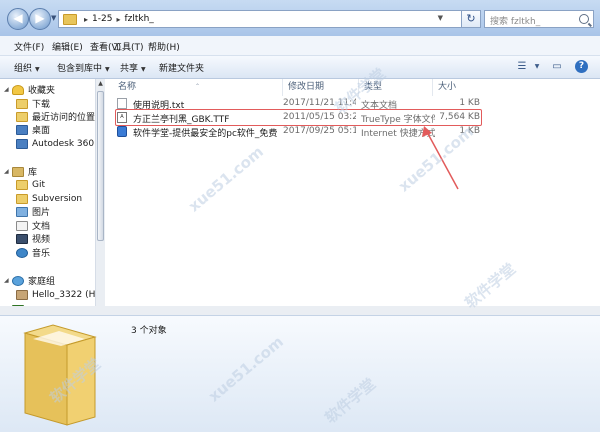 Image resolution: width=600 pixels, height=432 pixels. I want to click on refresh-button: ↻, so click(471, 19).